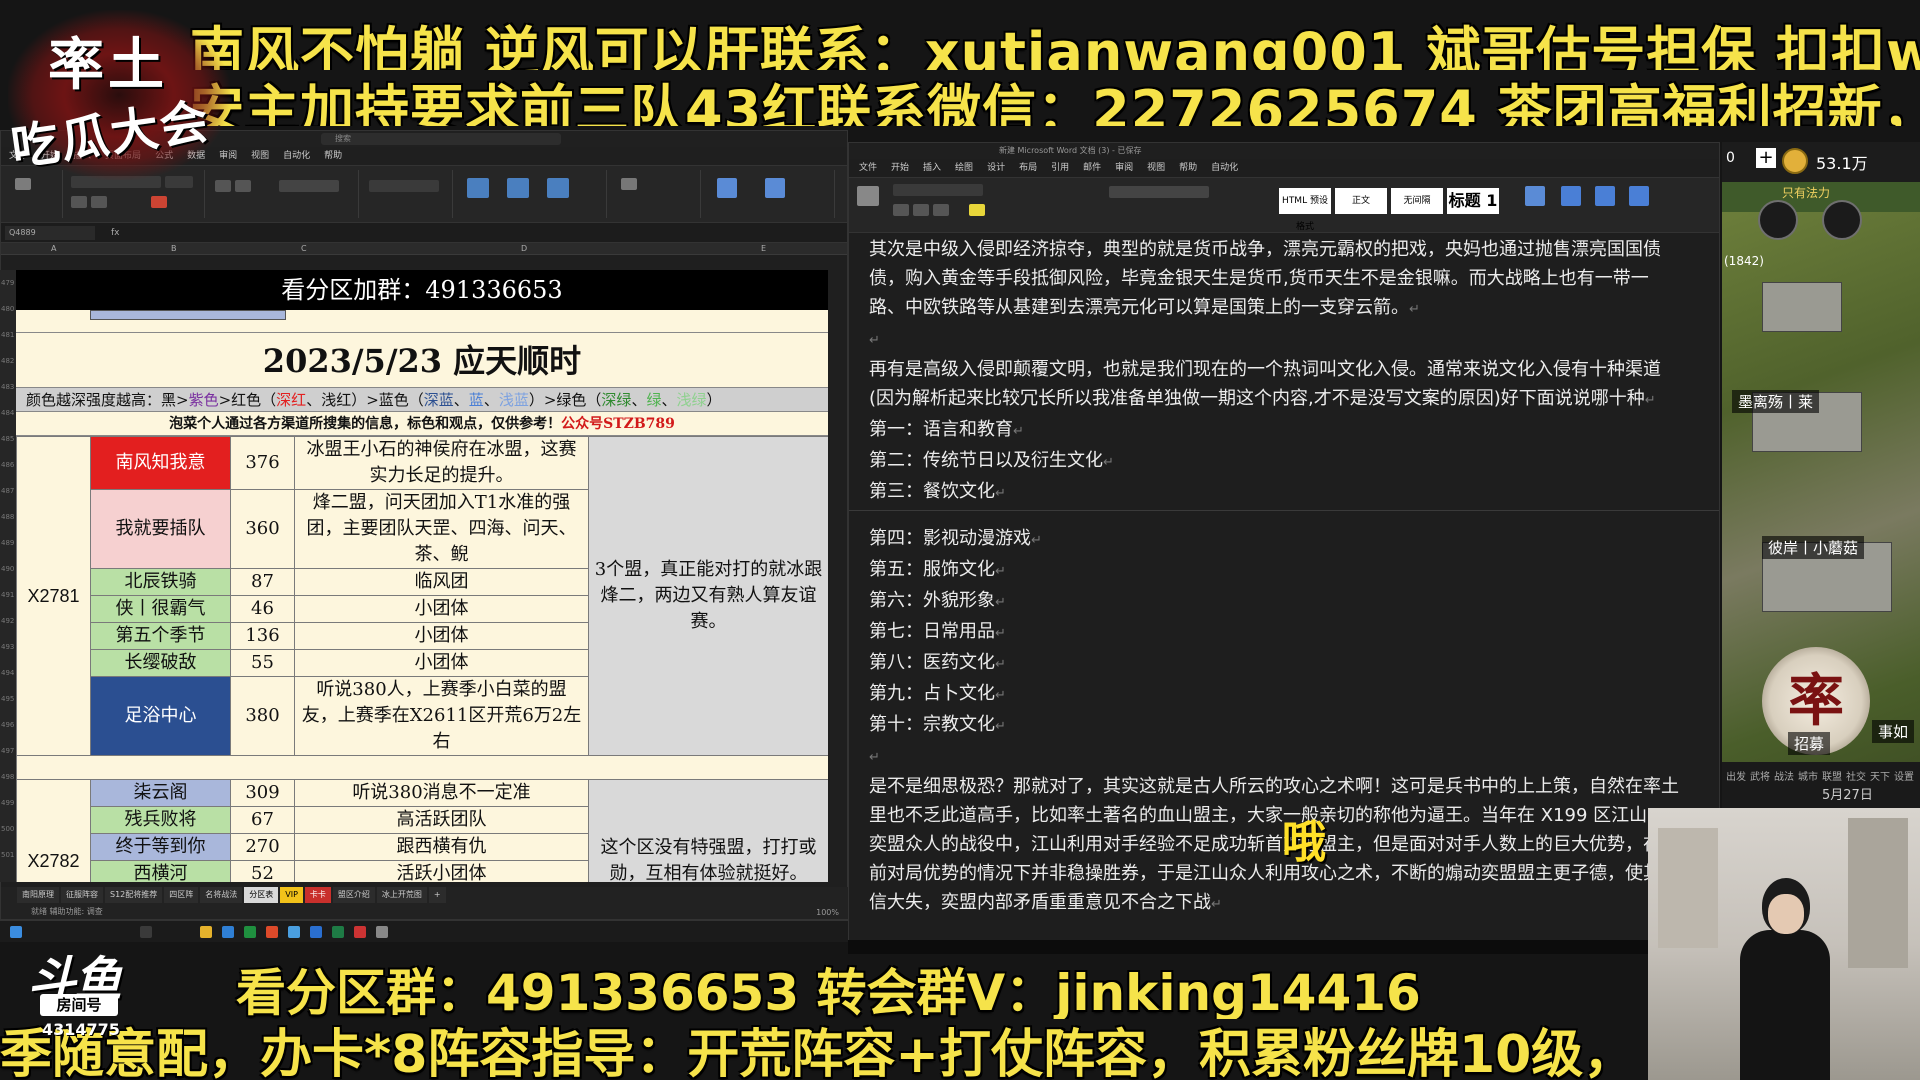 The height and width of the screenshot is (1080, 1920). I want to click on qq-icon, so click(294, 932).